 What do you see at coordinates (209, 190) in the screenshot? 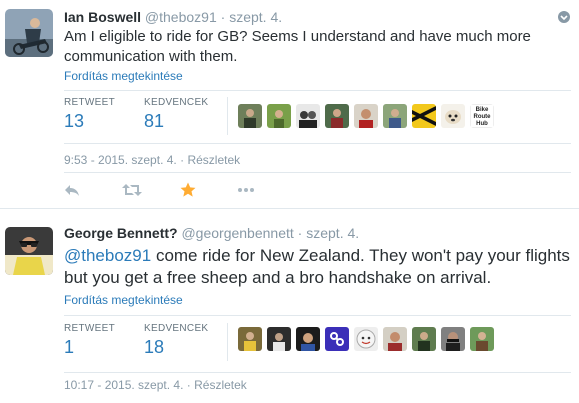
I see `favorite-button` at bounding box center [209, 190].